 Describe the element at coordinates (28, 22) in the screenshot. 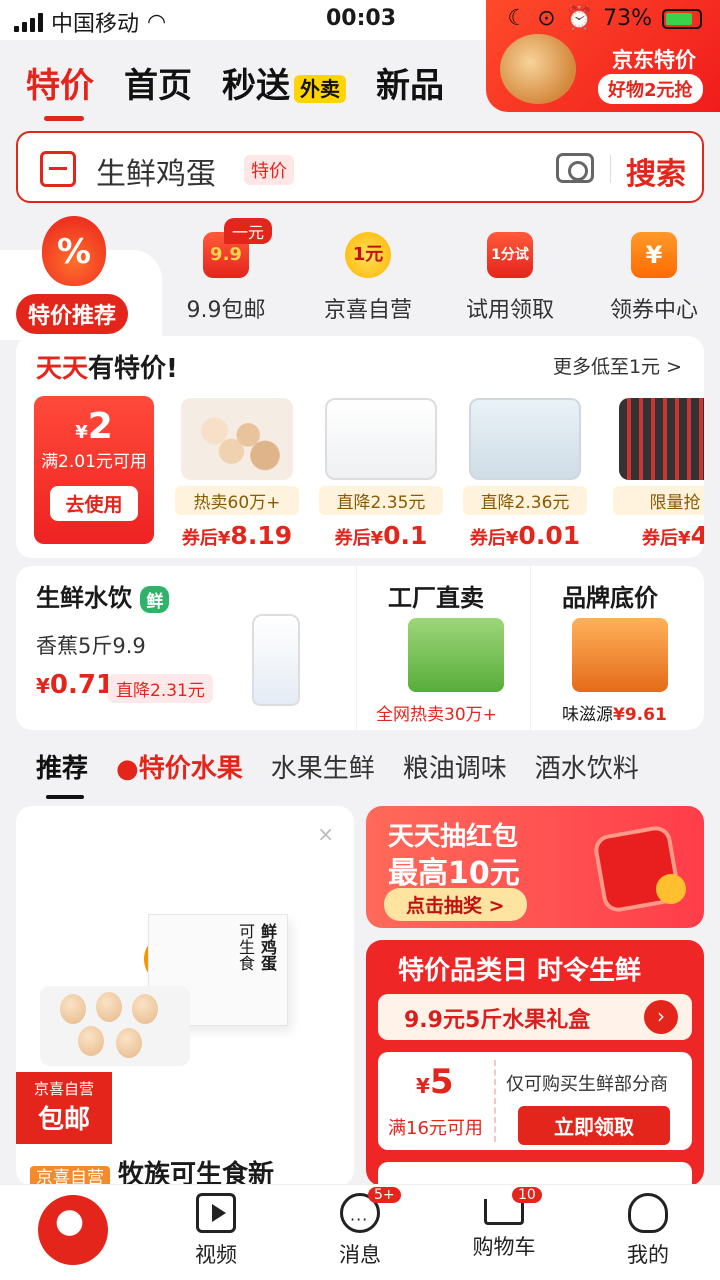

I see `signal-icon` at that location.